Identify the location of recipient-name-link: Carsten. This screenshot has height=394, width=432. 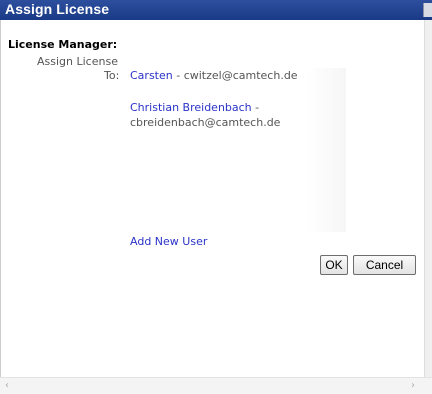
(151, 75).